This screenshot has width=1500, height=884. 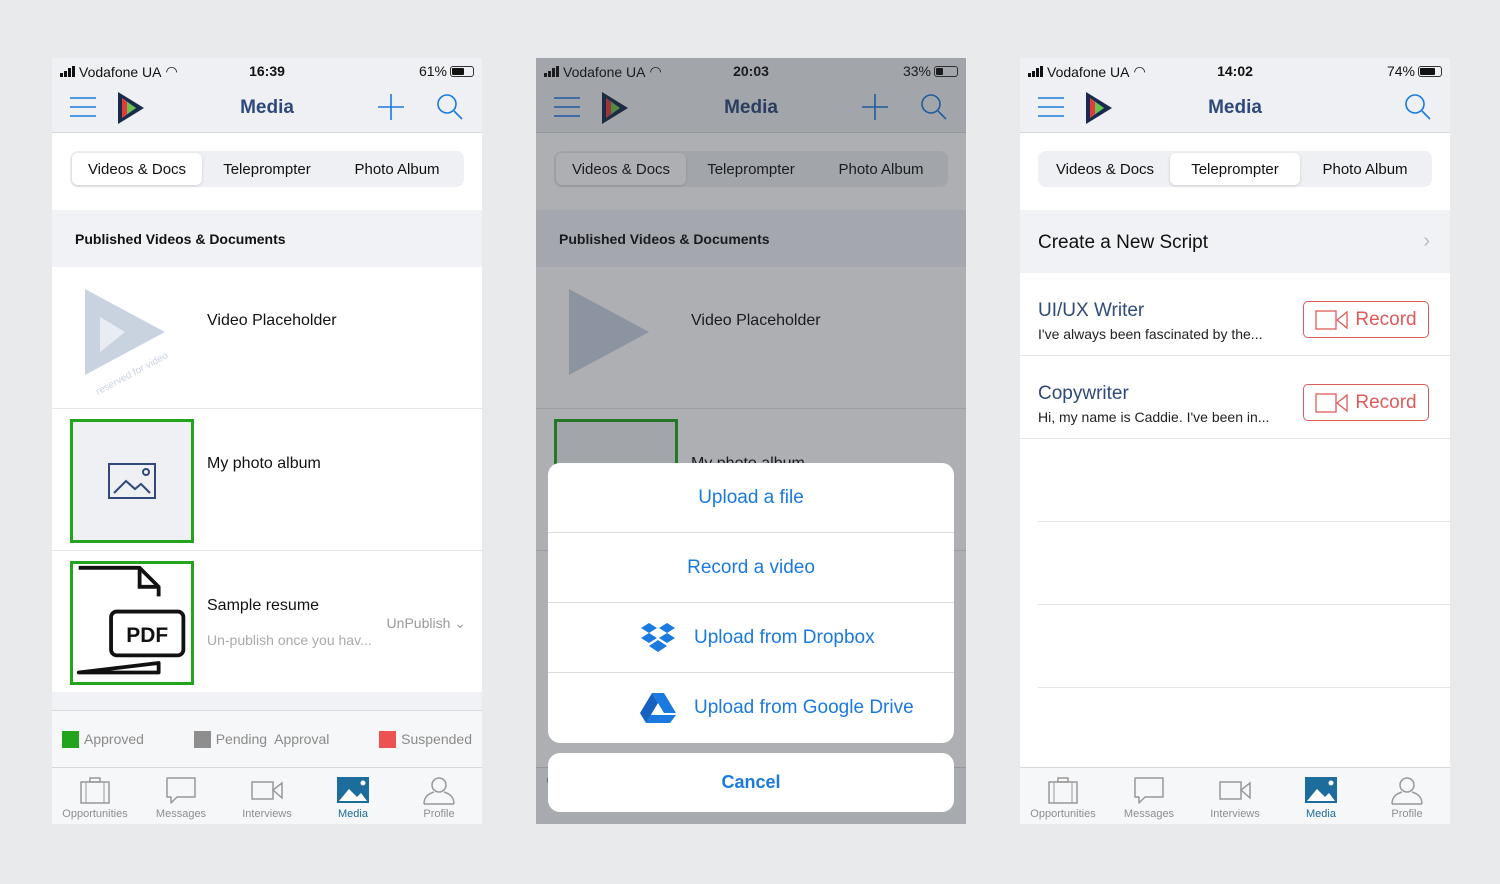 What do you see at coordinates (147, 635) in the screenshot?
I see `svg-text: PDF` at bounding box center [147, 635].